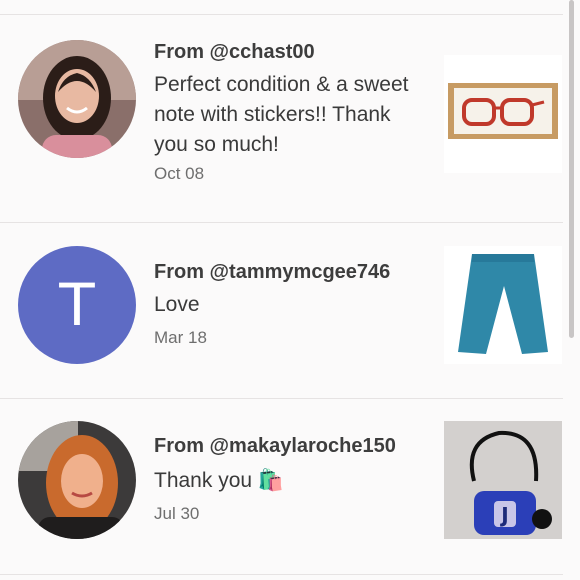 This screenshot has width=580, height=580. Describe the element at coordinates (571, 169) in the screenshot. I see `scrollbar` at that location.